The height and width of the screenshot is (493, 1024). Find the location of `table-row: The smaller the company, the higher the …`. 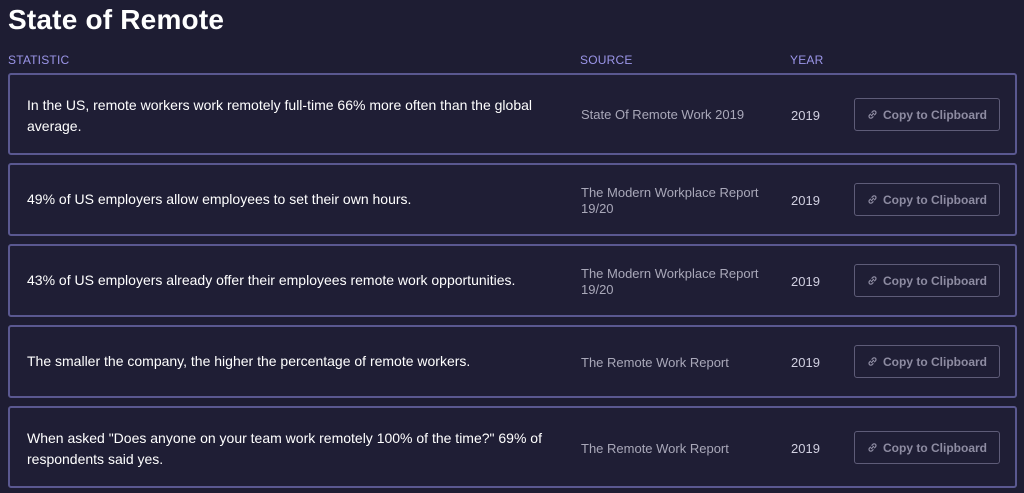

table-row: The smaller the company, the higher the … is located at coordinates (512, 361).